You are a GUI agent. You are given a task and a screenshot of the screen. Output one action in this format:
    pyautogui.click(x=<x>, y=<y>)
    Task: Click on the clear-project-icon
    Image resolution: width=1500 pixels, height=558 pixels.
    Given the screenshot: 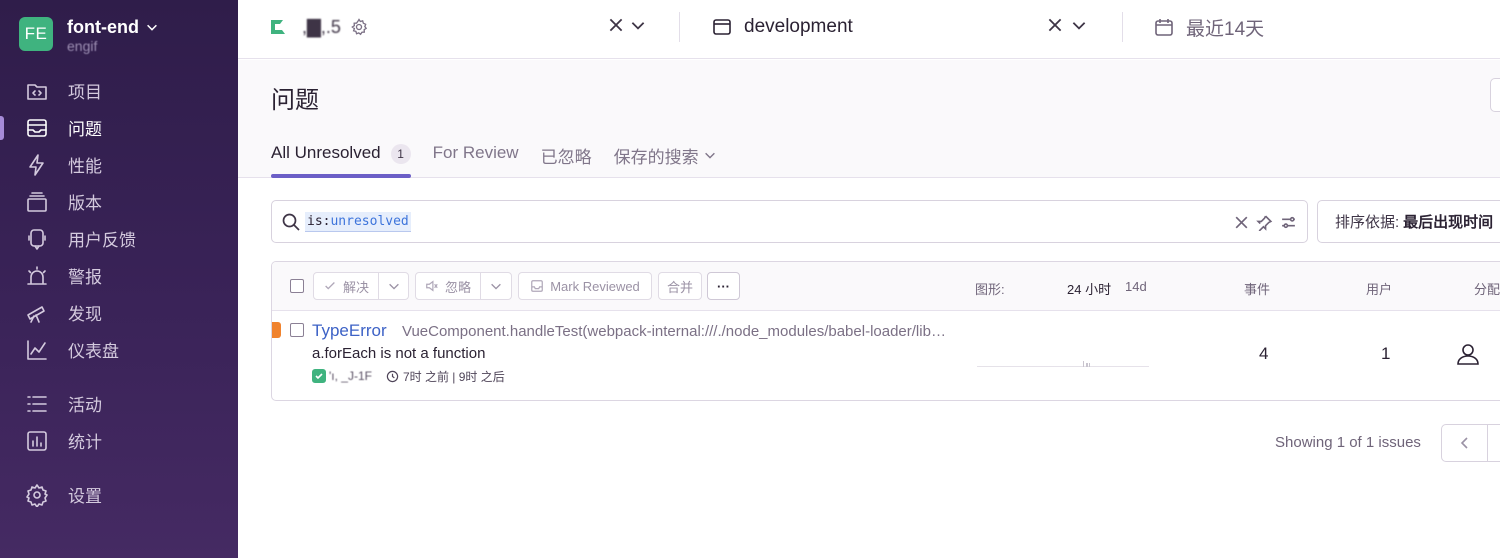 What is the action you would take?
    pyautogui.click(x=616, y=25)
    